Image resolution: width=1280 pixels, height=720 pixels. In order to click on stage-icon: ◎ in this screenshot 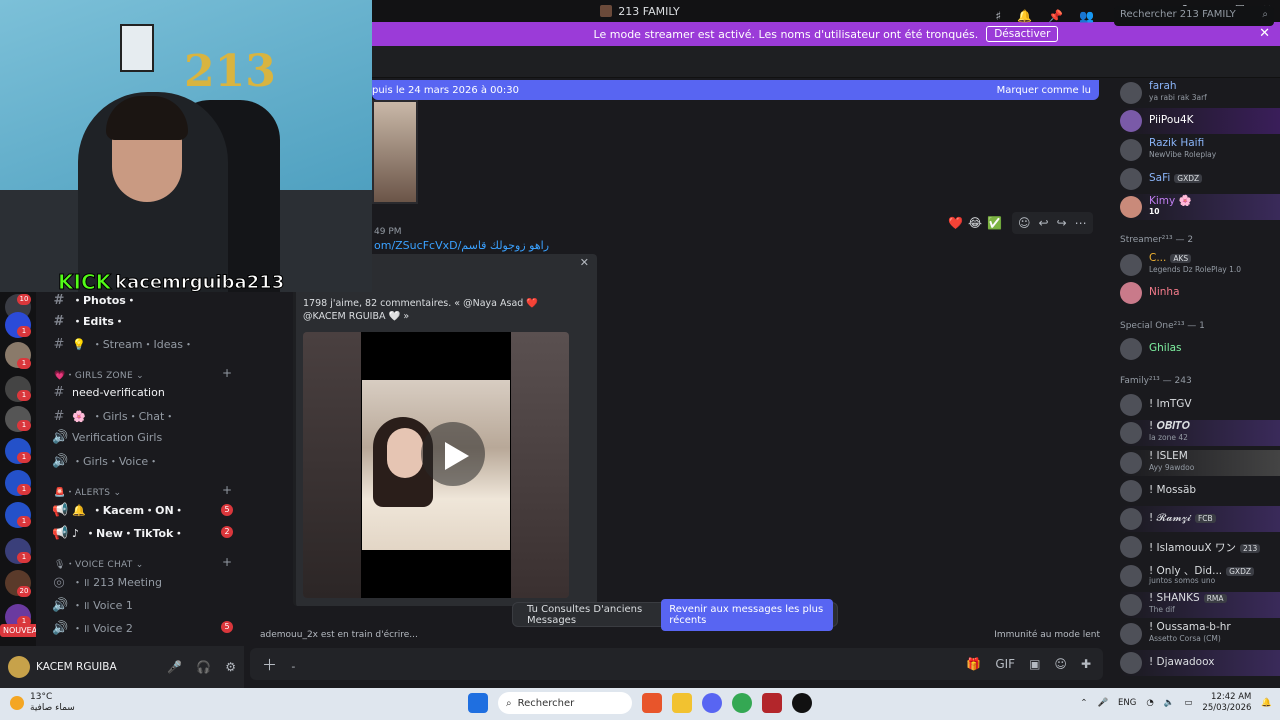, I will do `click(59, 582)`.